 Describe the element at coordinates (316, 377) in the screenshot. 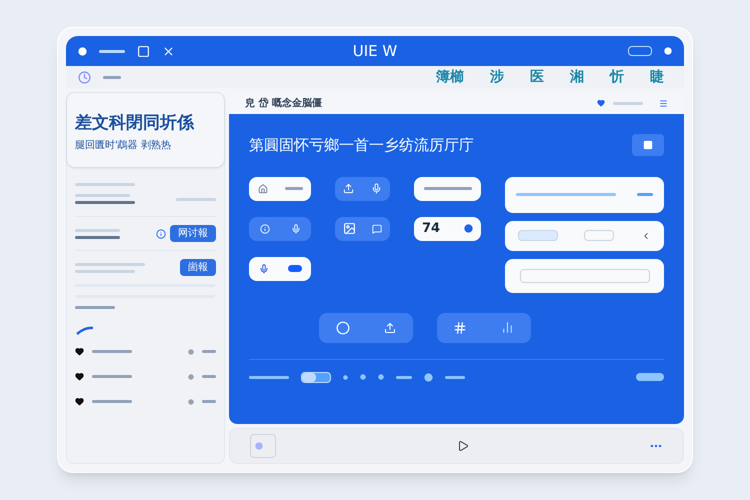

I see `toggle-switch` at that location.